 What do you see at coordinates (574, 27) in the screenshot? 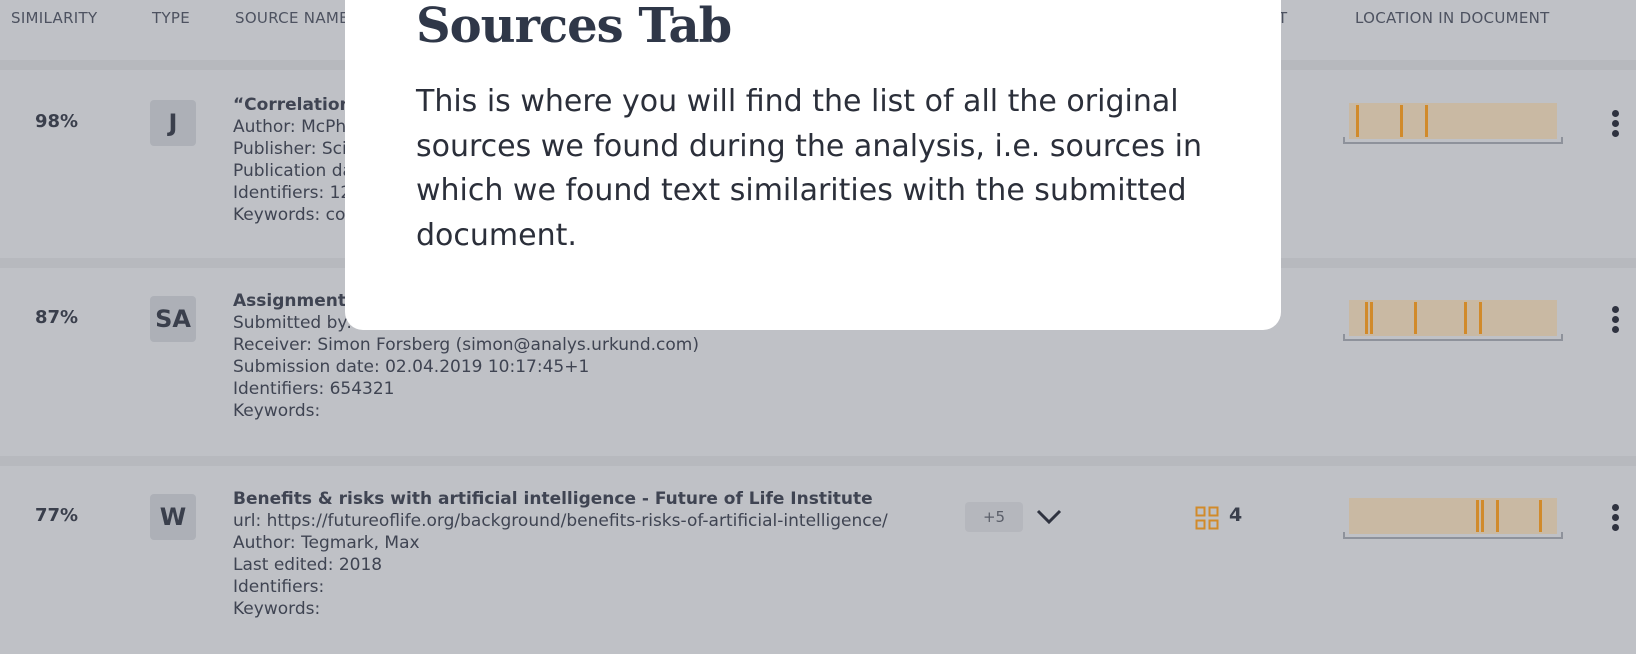
I see `tooltip-title: Sources Tab` at bounding box center [574, 27].